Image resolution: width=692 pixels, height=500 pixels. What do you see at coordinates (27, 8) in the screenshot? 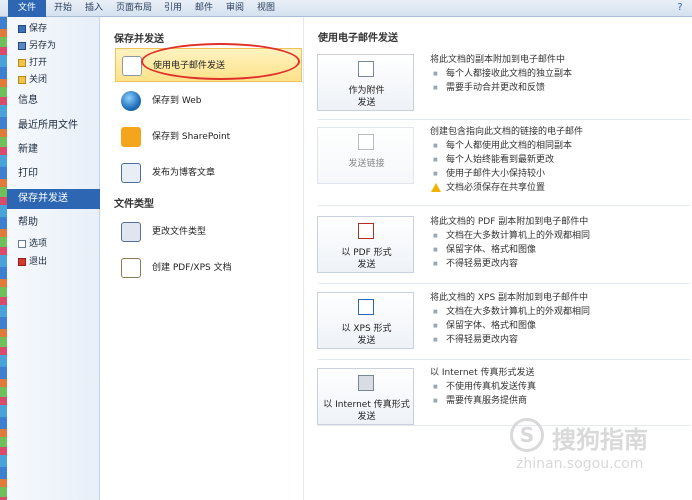
I see `tab-file: 文件` at bounding box center [27, 8].